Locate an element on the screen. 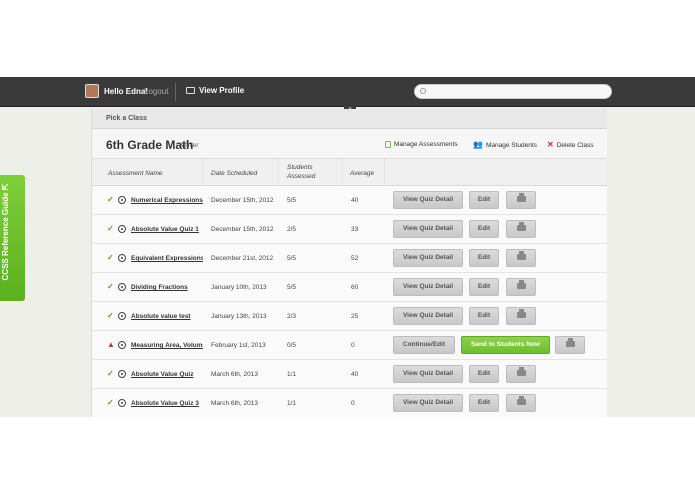 Image resolution: width=695 pixels, height=494 pixels. assessment-name-link: Equivalent Expressions is located at coordinates (167, 258).